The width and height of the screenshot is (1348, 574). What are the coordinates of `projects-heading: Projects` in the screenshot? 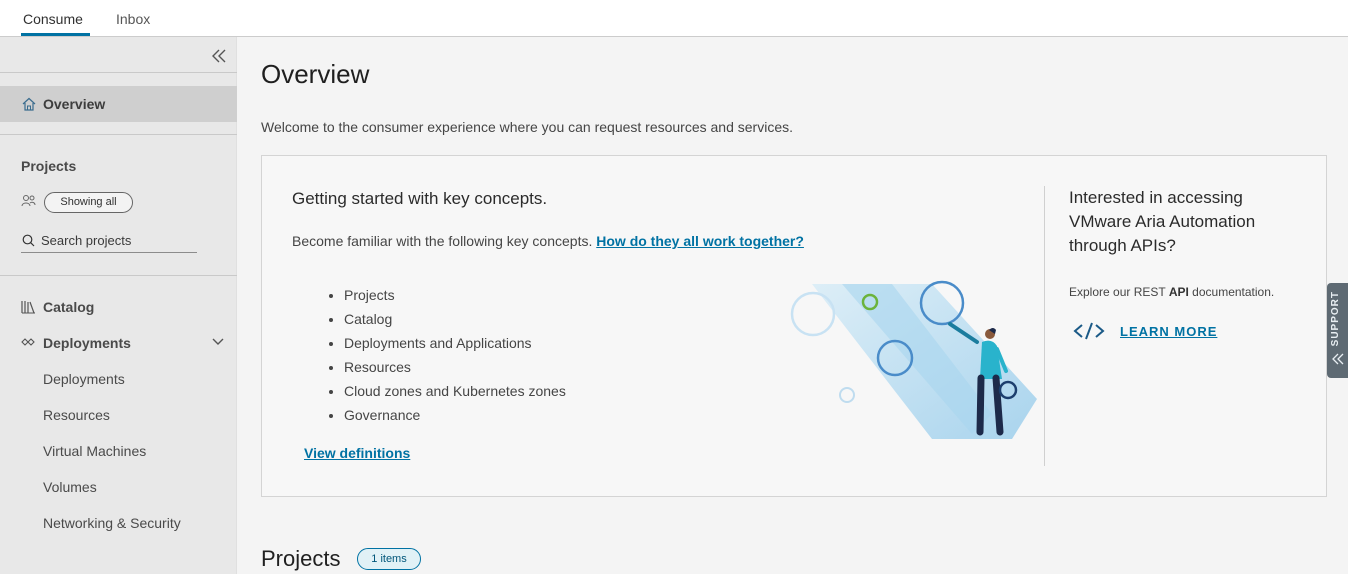 It's located at (49, 166).